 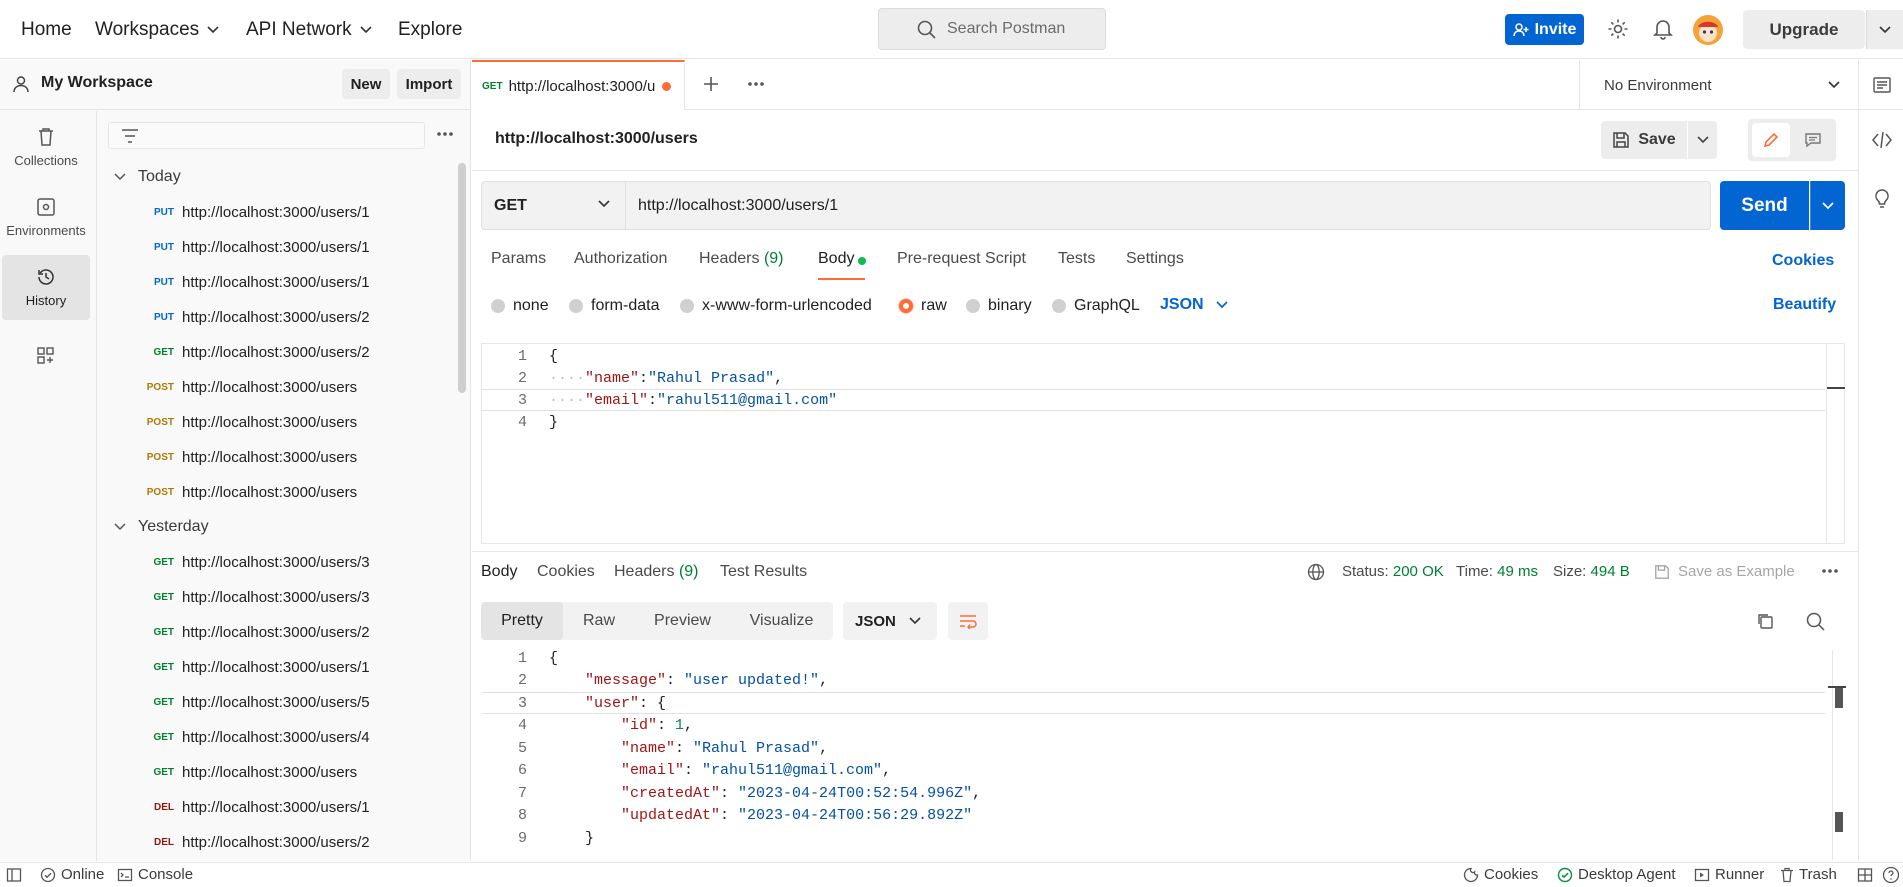 I want to click on import-button: Import, so click(x=429, y=84).